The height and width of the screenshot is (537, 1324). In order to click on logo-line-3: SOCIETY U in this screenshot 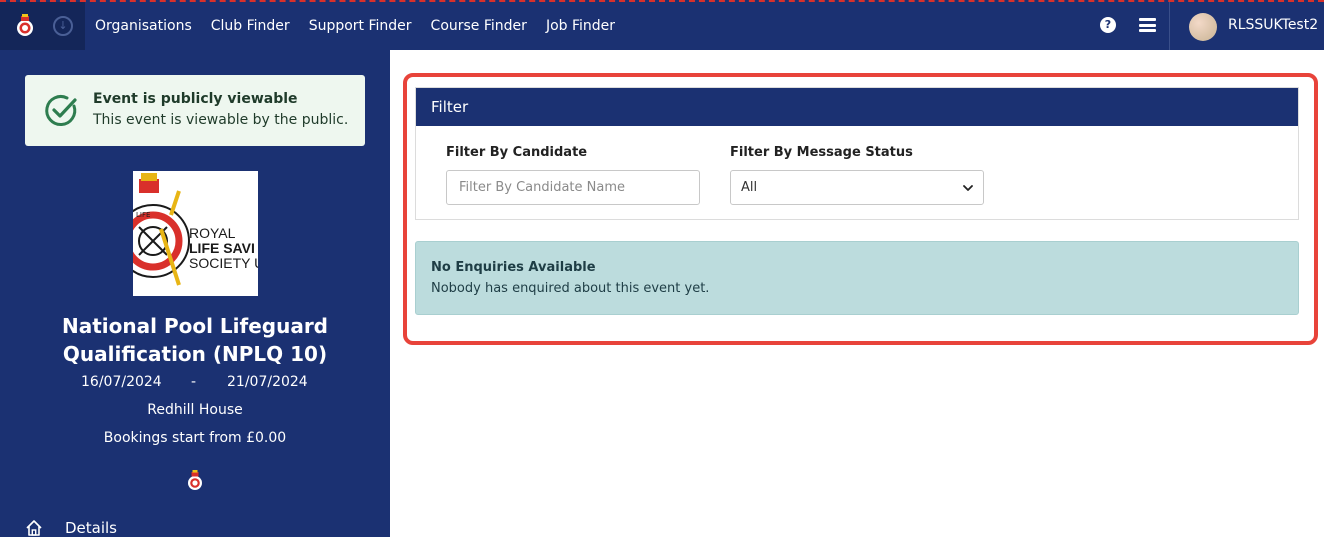, I will do `click(223, 263)`.